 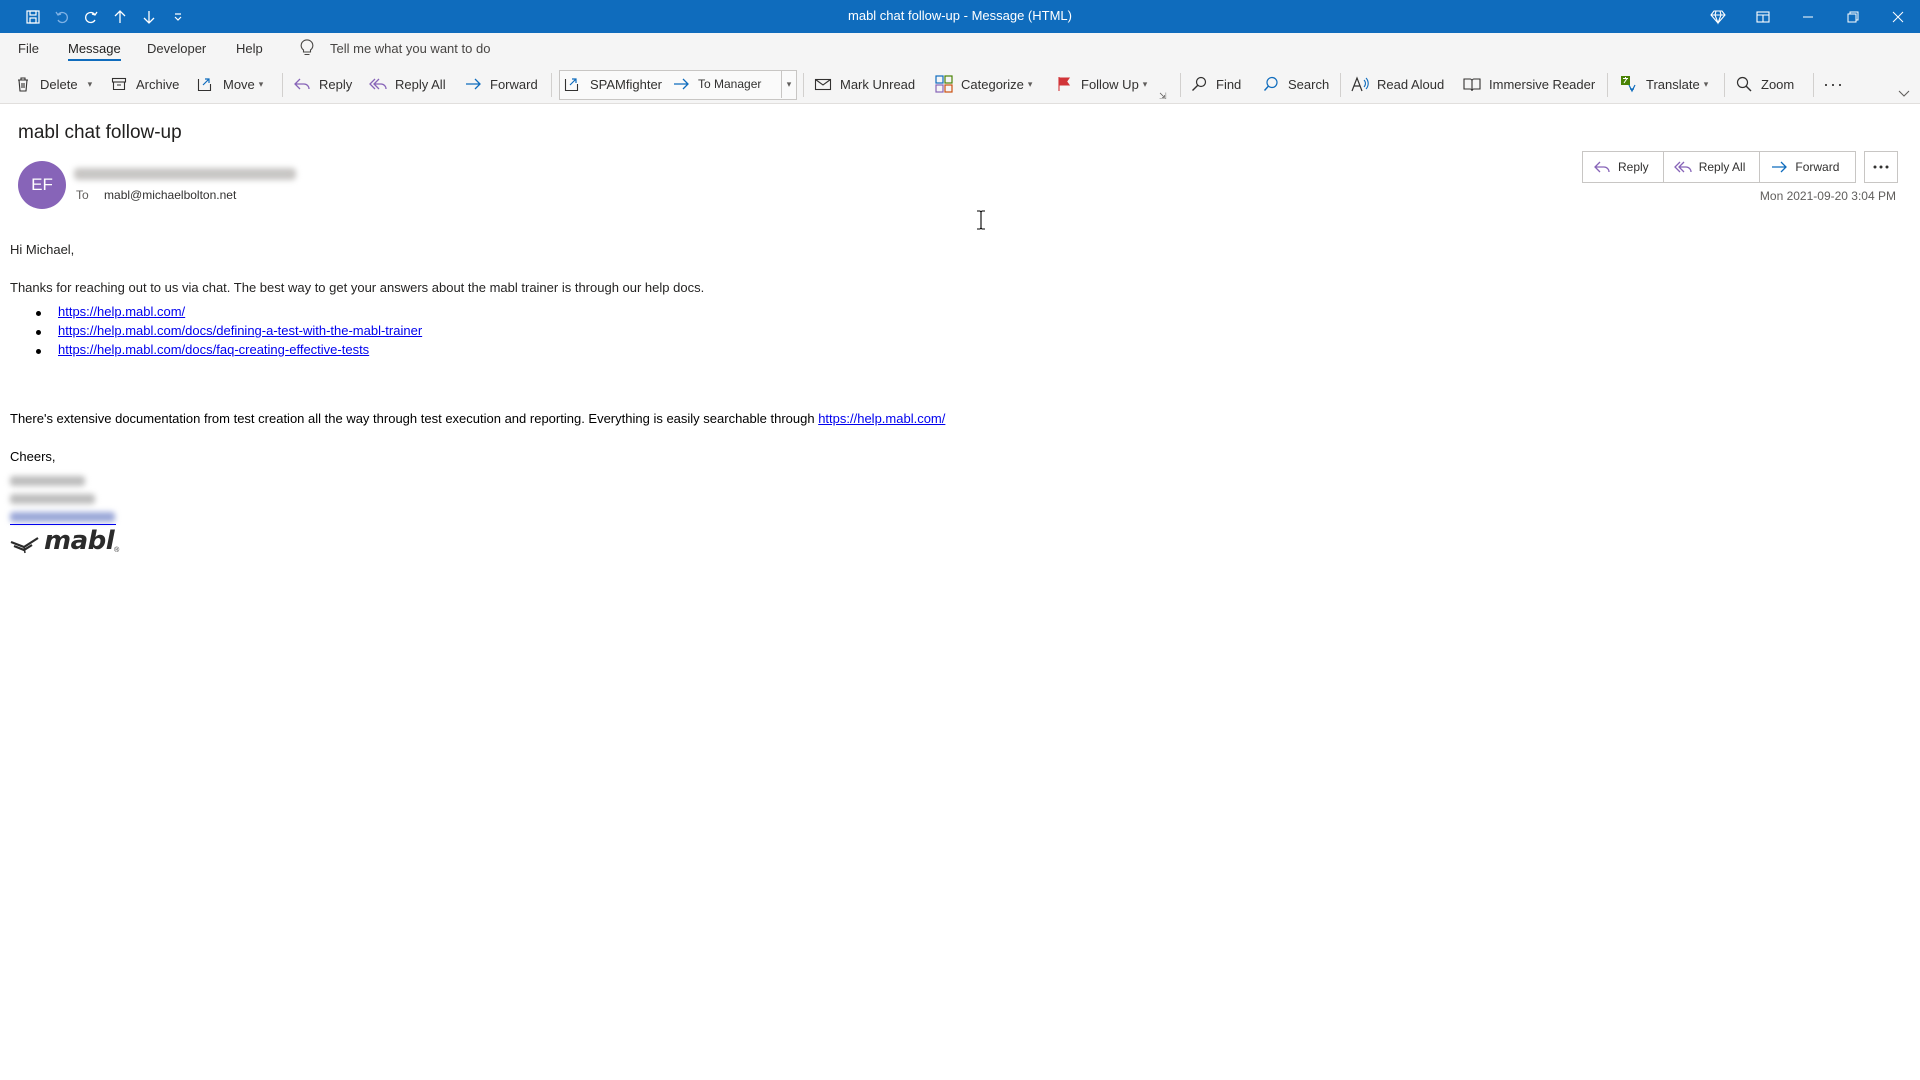 I want to click on tab-message: Message, so click(x=94, y=51).